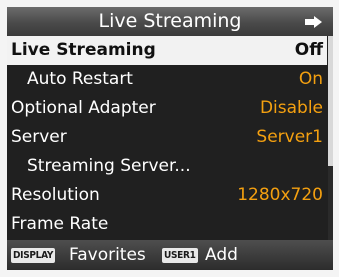 The width and height of the screenshot is (339, 277). What do you see at coordinates (289, 137) in the screenshot?
I see `menu-item-value: Server1` at bounding box center [289, 137].